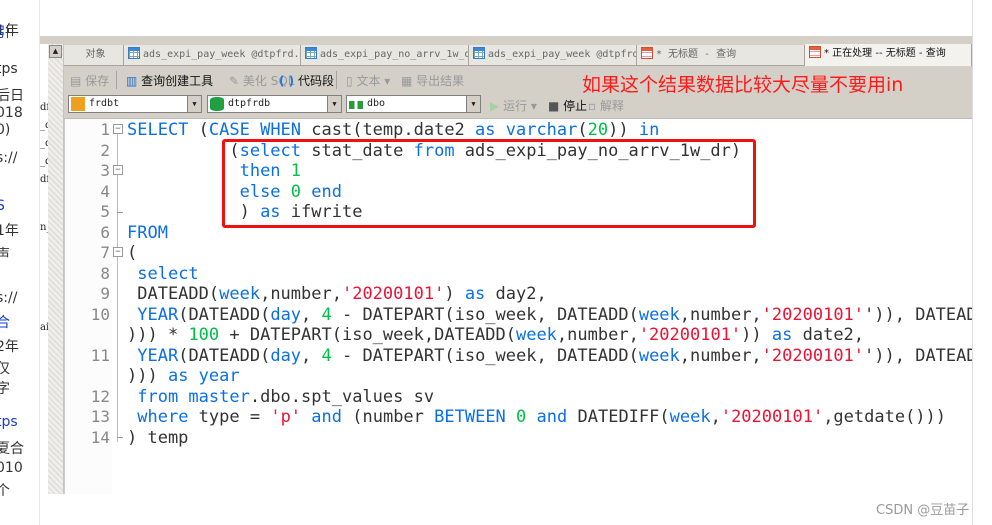 This screenshot has height=525, width=992. What do you see at coordinates (592, 106) in the screenshot?
I see `explain-icon: ▫` at bounding box center [592, 106].